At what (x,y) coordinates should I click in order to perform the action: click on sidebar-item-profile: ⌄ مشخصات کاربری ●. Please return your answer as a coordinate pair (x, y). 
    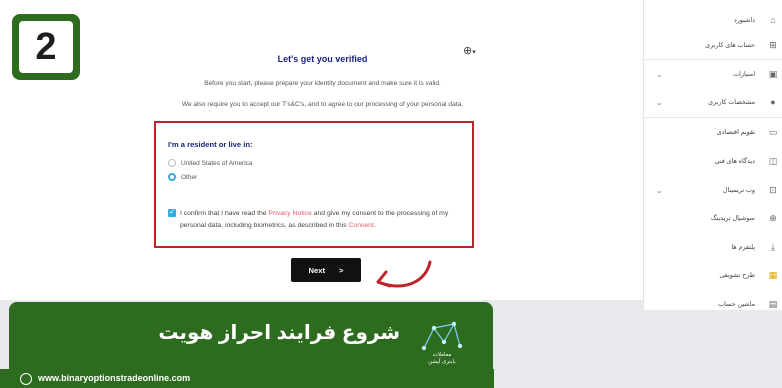
    Looking at the image, I should click on (713, 102).